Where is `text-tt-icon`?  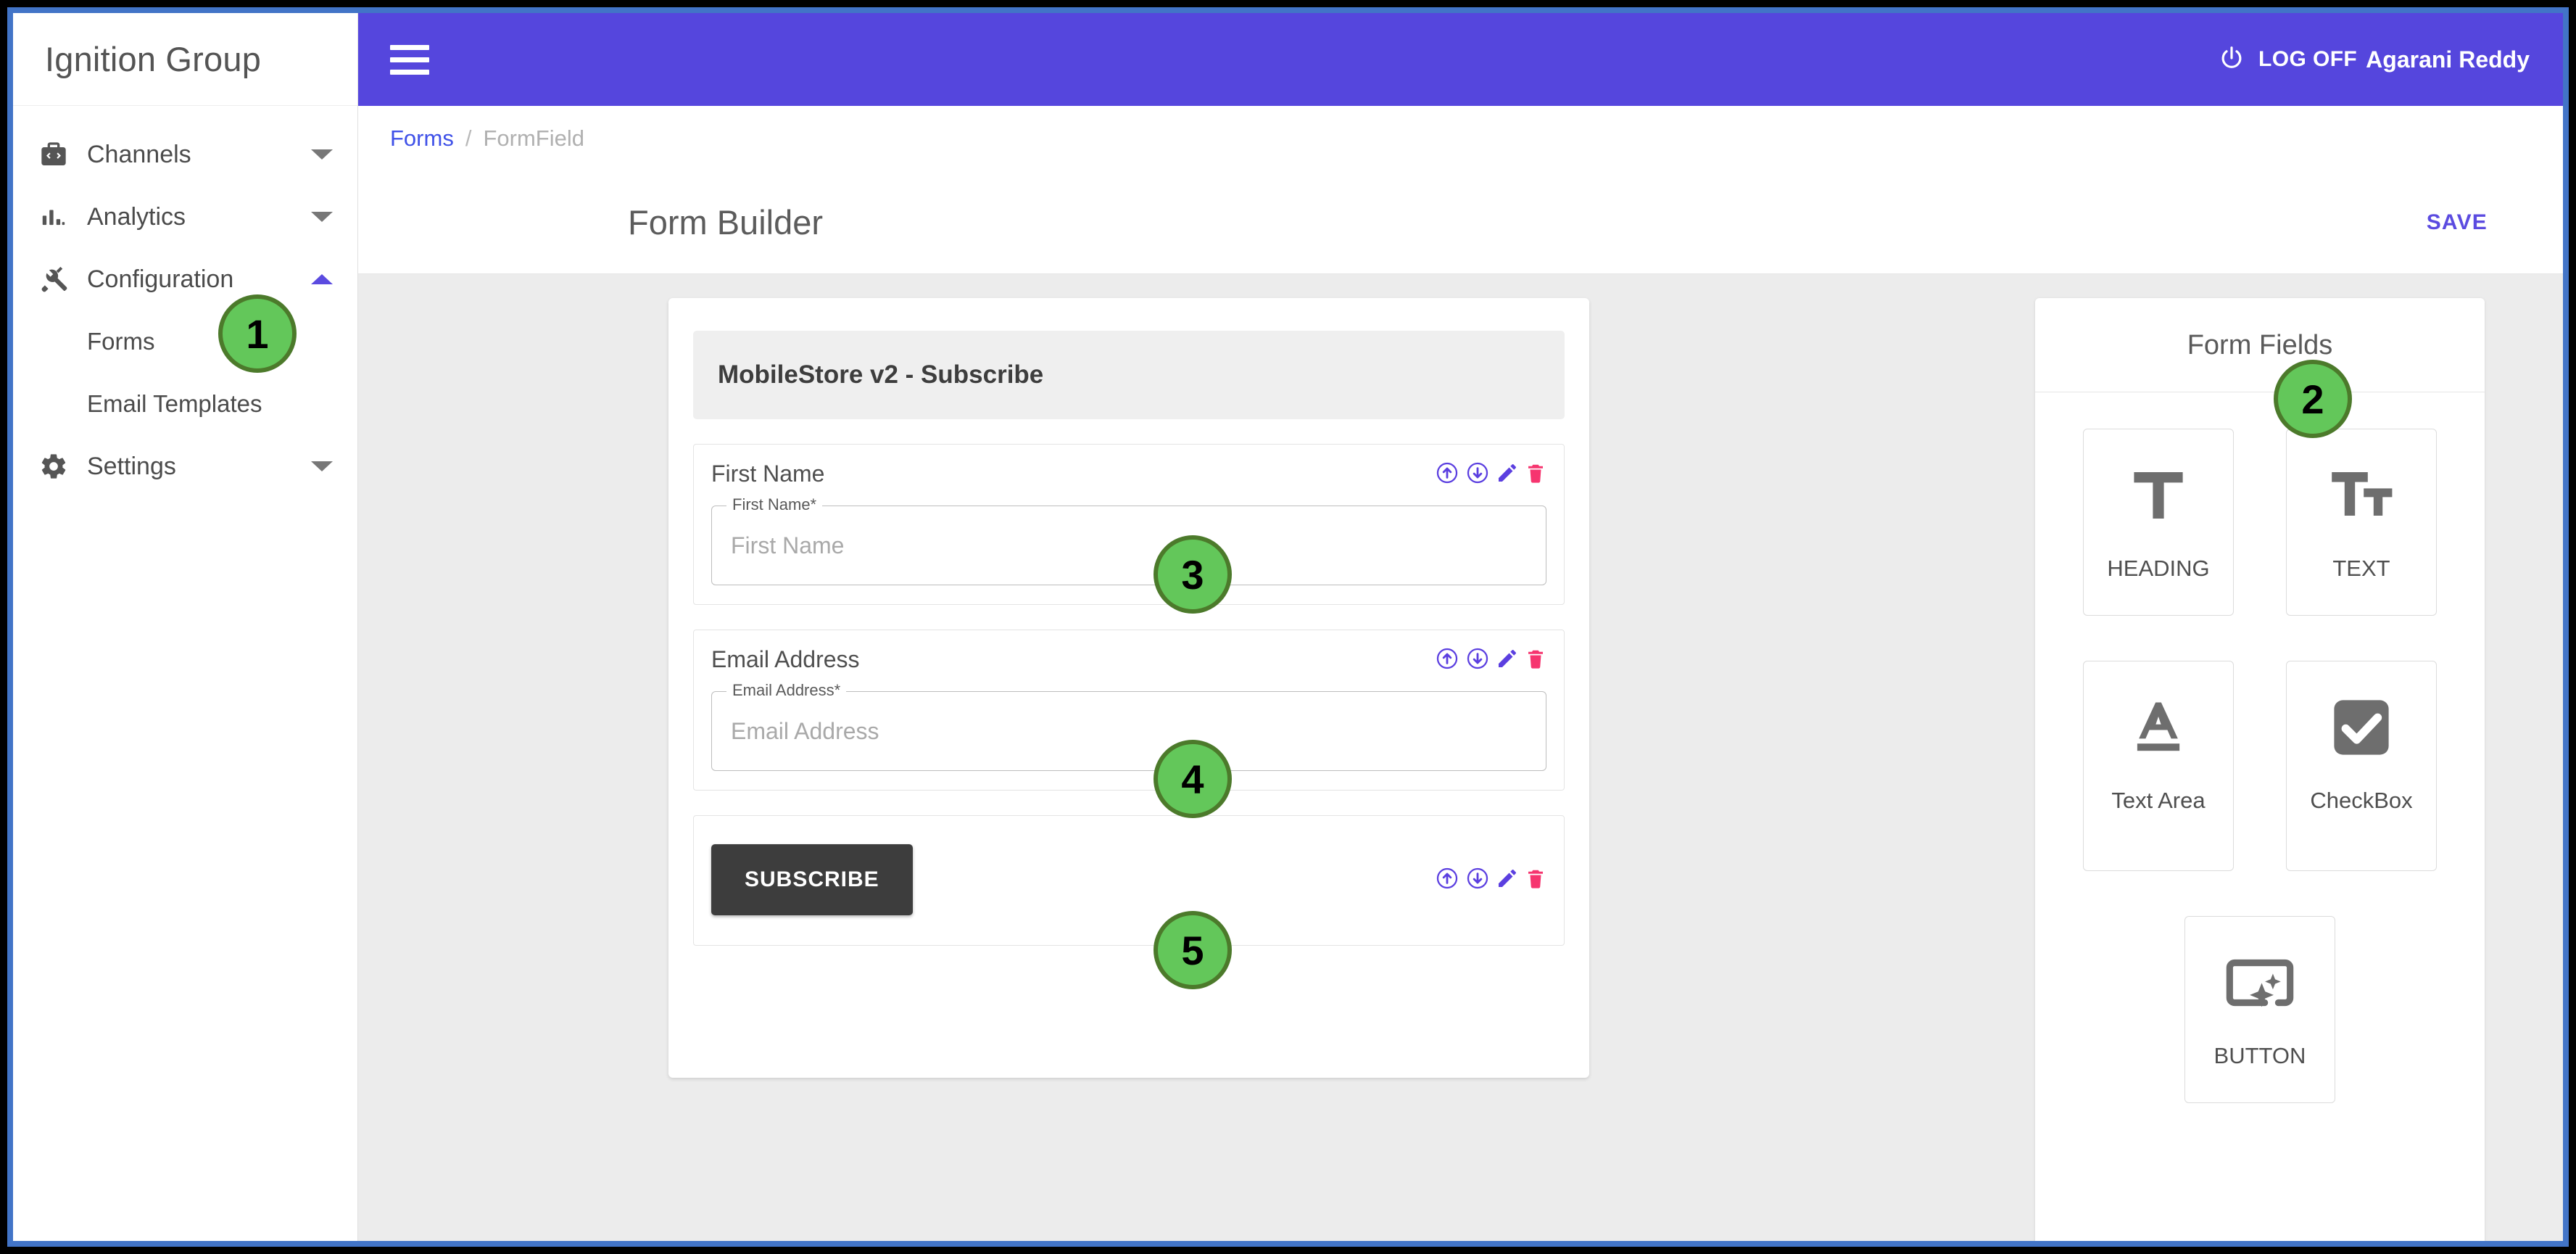 text-tt-icon is located at coordinates (2362, 495).